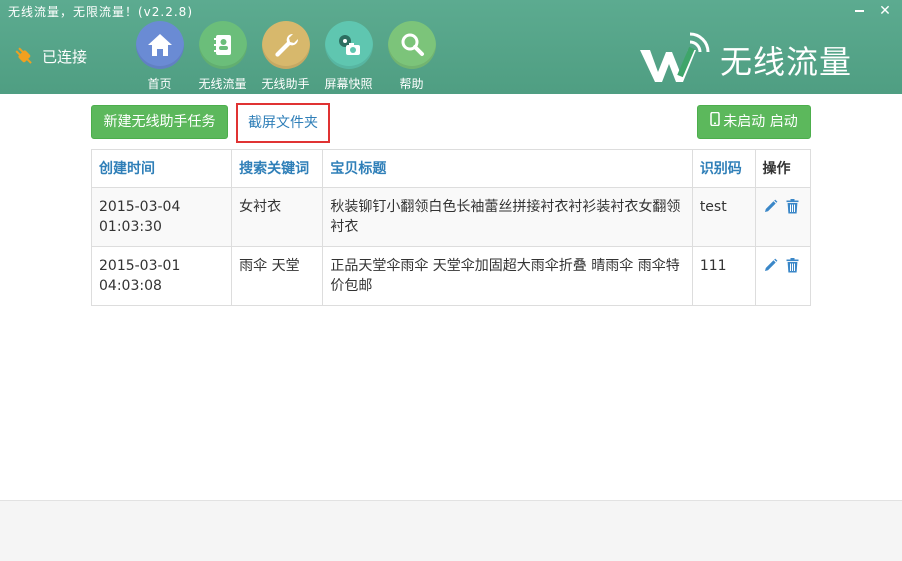 The image size is (902, 561). Describe the element at coordinates (348, 45) in the screenshot. I see `camera-icon` at that location.